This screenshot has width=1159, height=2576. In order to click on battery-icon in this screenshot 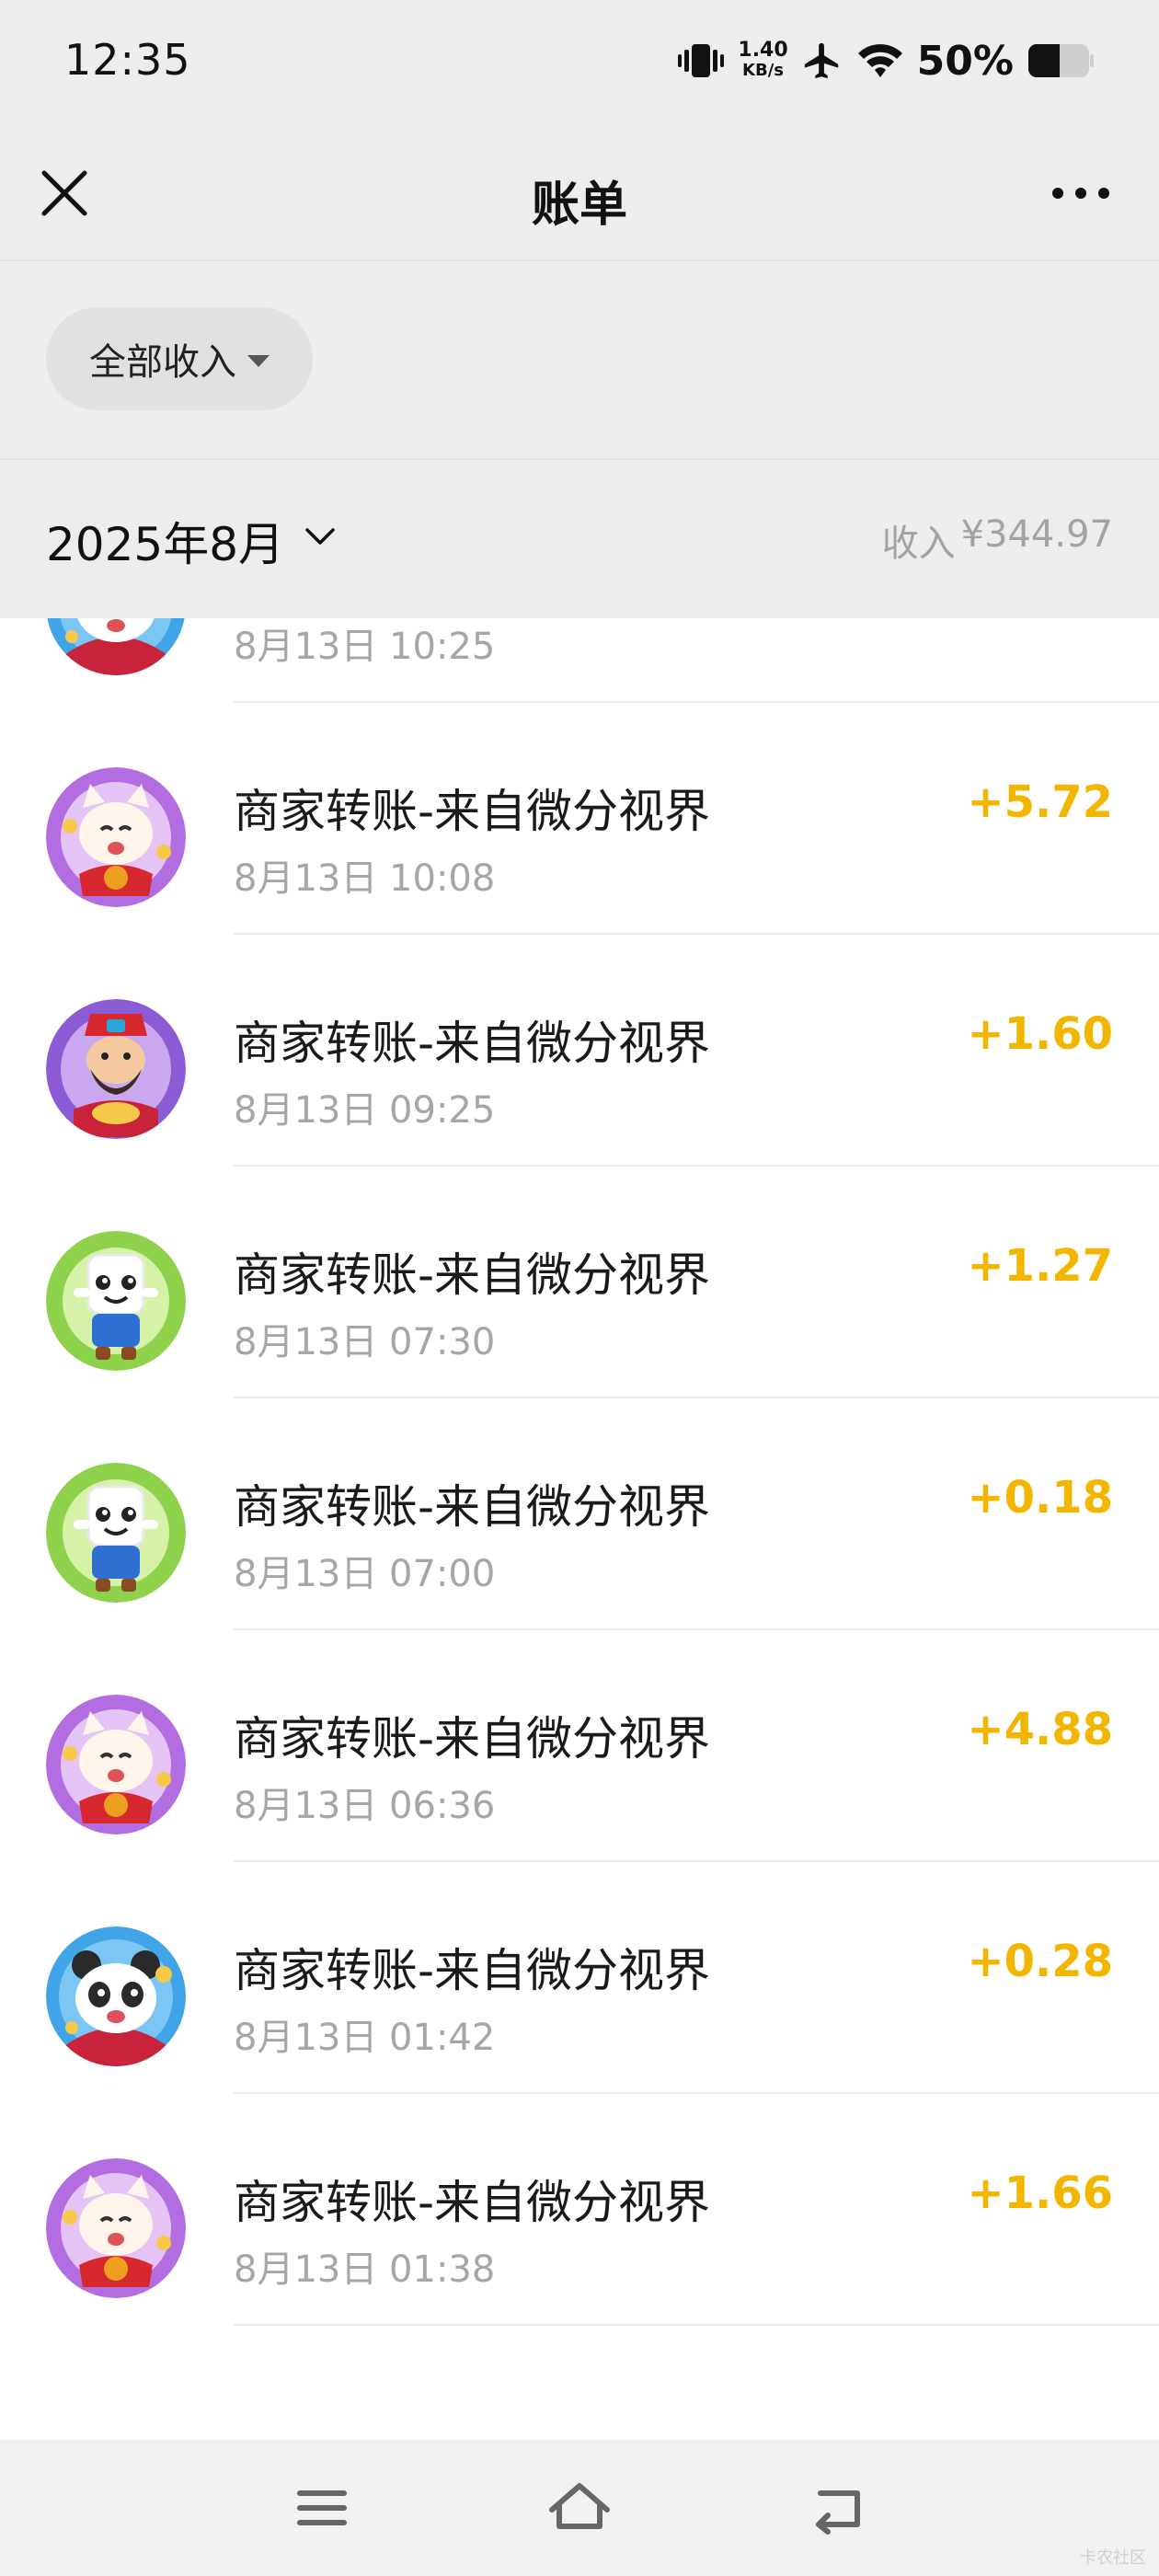, I will do `click(1061, 60)`.